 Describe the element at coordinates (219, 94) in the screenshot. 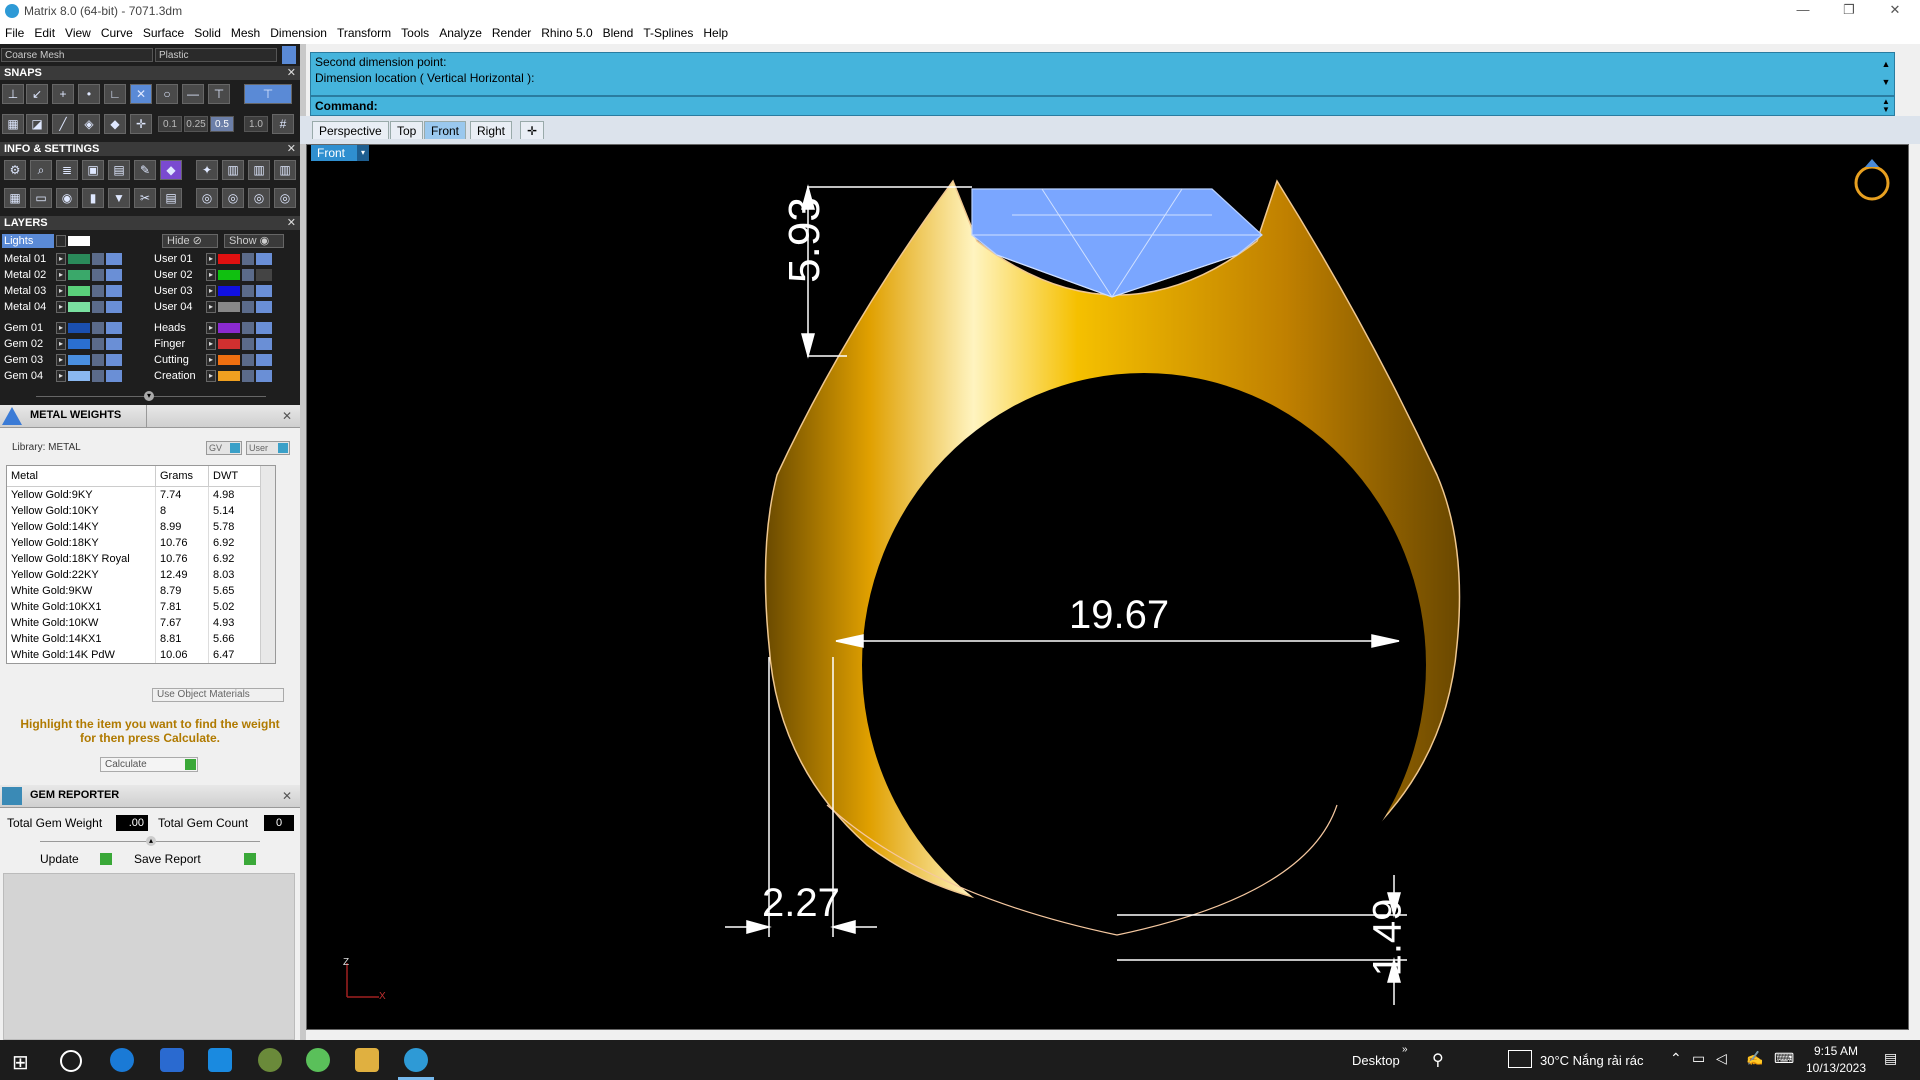

I see `snap-quad-icon: ⊤` at that location.